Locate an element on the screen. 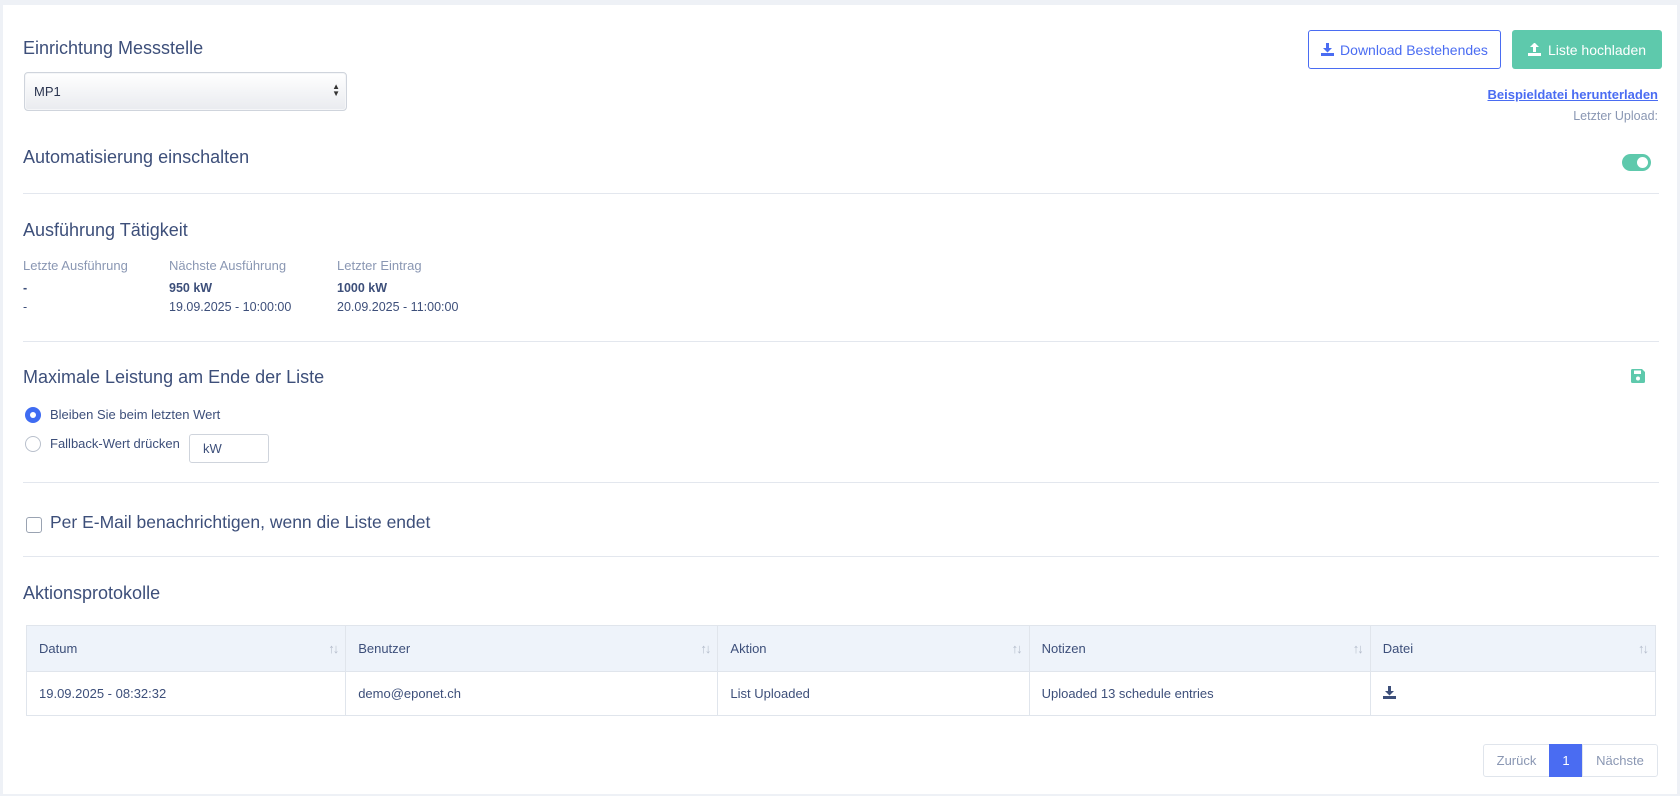  upload-list-button: Liste hochladen is located at coordinates (1587, 49).